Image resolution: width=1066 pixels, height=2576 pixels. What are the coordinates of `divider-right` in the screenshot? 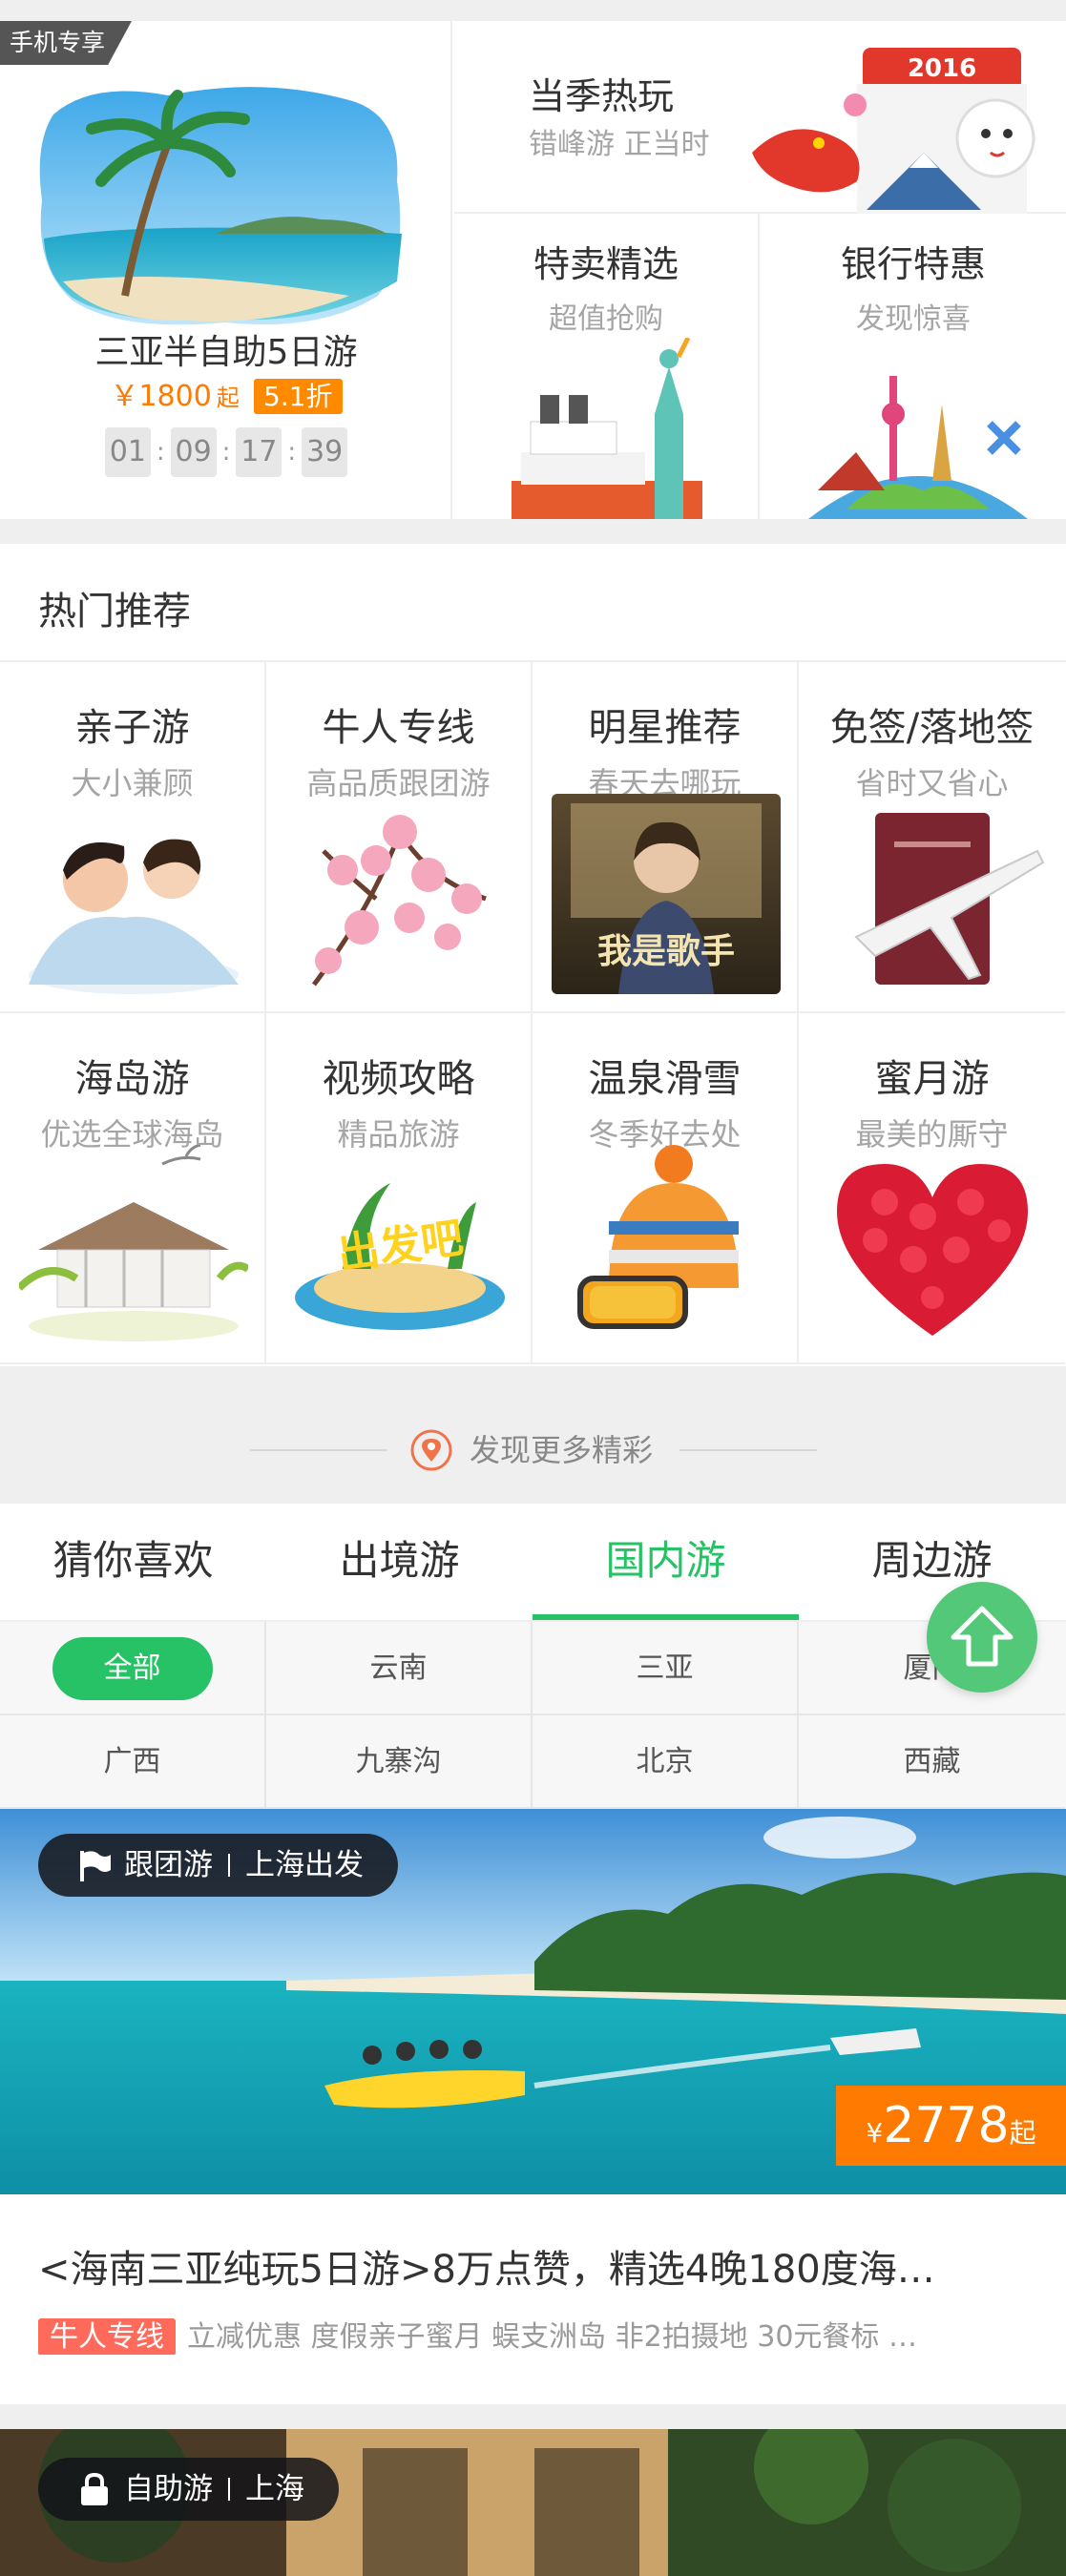 It's located at (748, 1450).